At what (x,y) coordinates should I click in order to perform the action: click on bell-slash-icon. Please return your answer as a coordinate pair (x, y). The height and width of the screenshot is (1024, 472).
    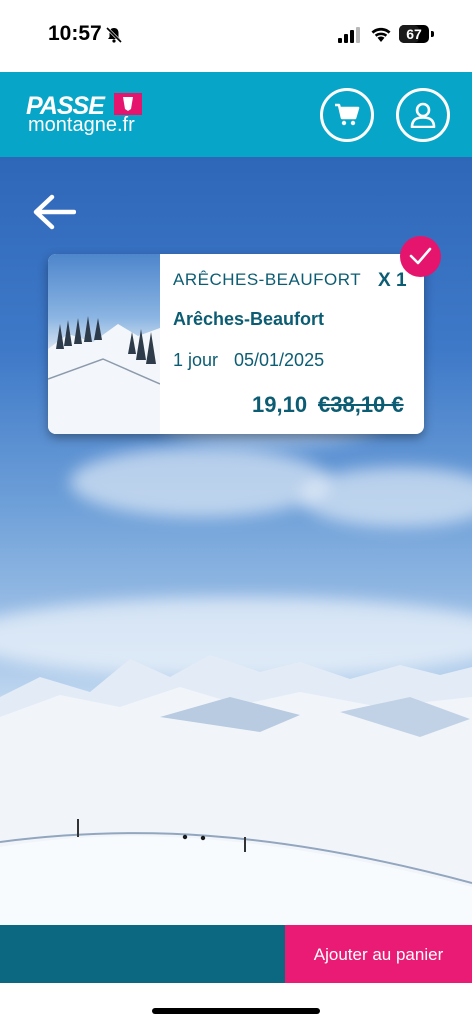
    Looking at the image, I should click on (114, 35).